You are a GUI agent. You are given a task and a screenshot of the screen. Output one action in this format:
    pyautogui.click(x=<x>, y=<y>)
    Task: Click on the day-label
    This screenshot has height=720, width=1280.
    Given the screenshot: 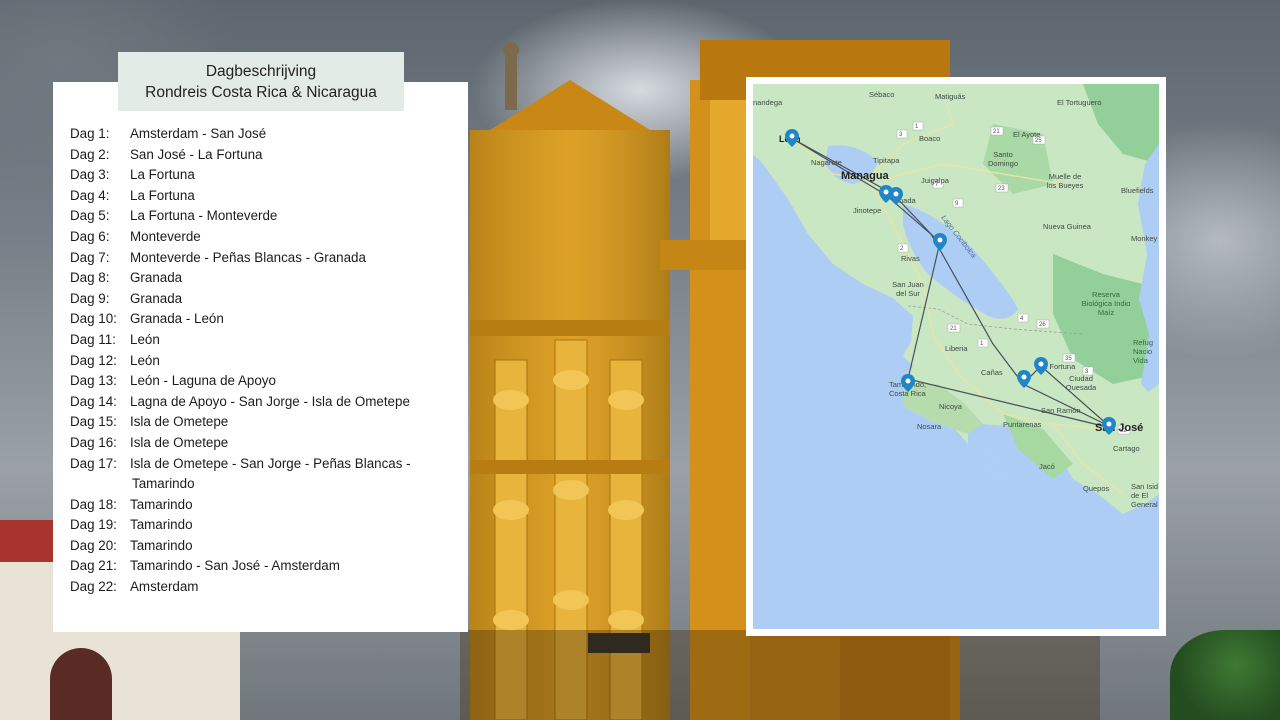 What is the action you would take?
    pyautogui.click(x=100, y=484)
    